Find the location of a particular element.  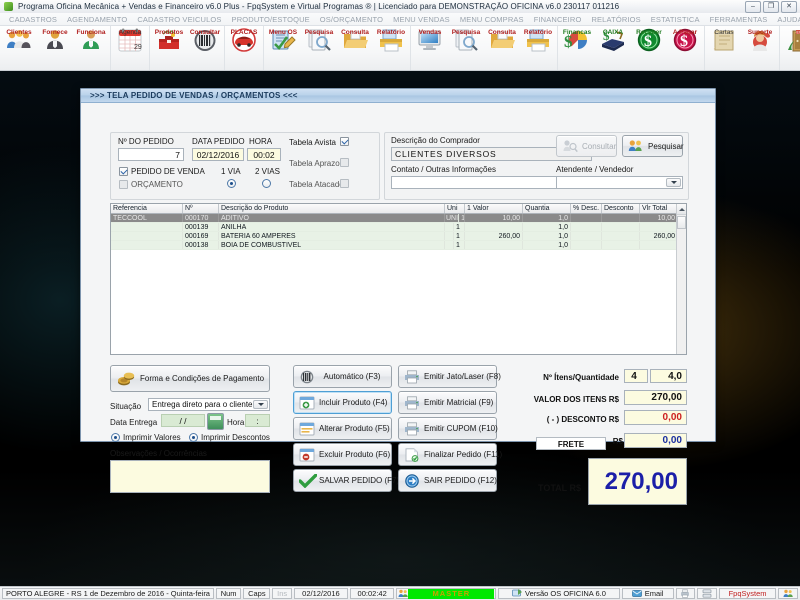

window-controls: – ❐ ✕ is located at coordinates (771, 7).